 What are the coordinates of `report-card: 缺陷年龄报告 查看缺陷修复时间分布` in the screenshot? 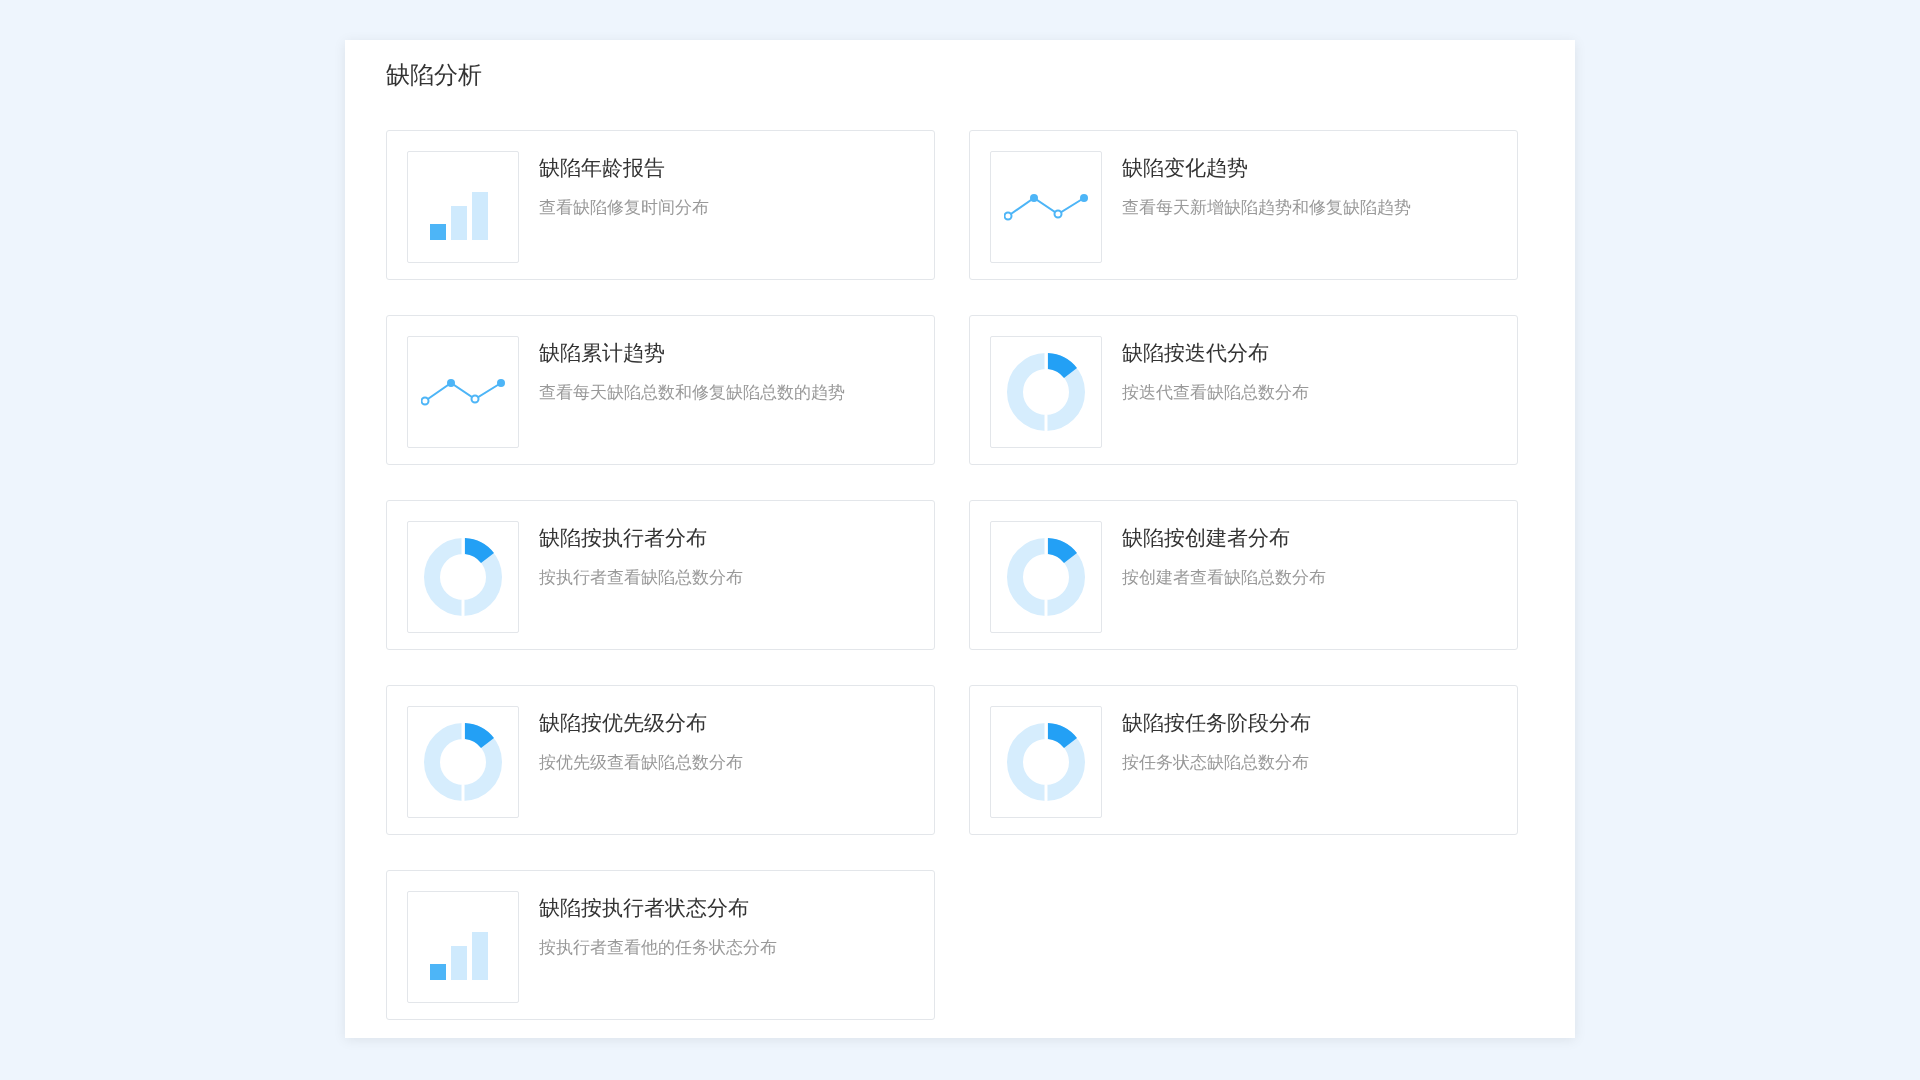 It's located at (660, 205).